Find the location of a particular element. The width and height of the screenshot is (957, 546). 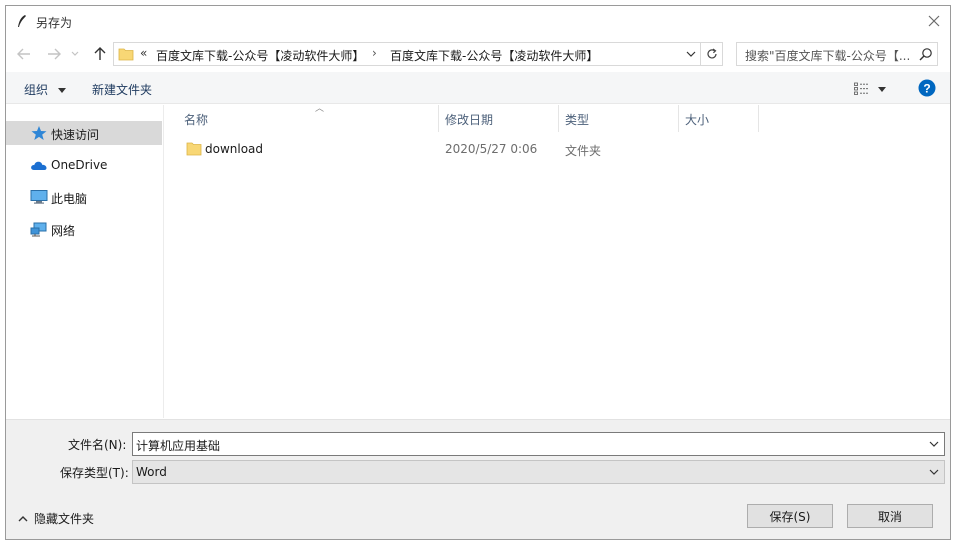

chevron-up-icon is located at coordinates (23, 519).